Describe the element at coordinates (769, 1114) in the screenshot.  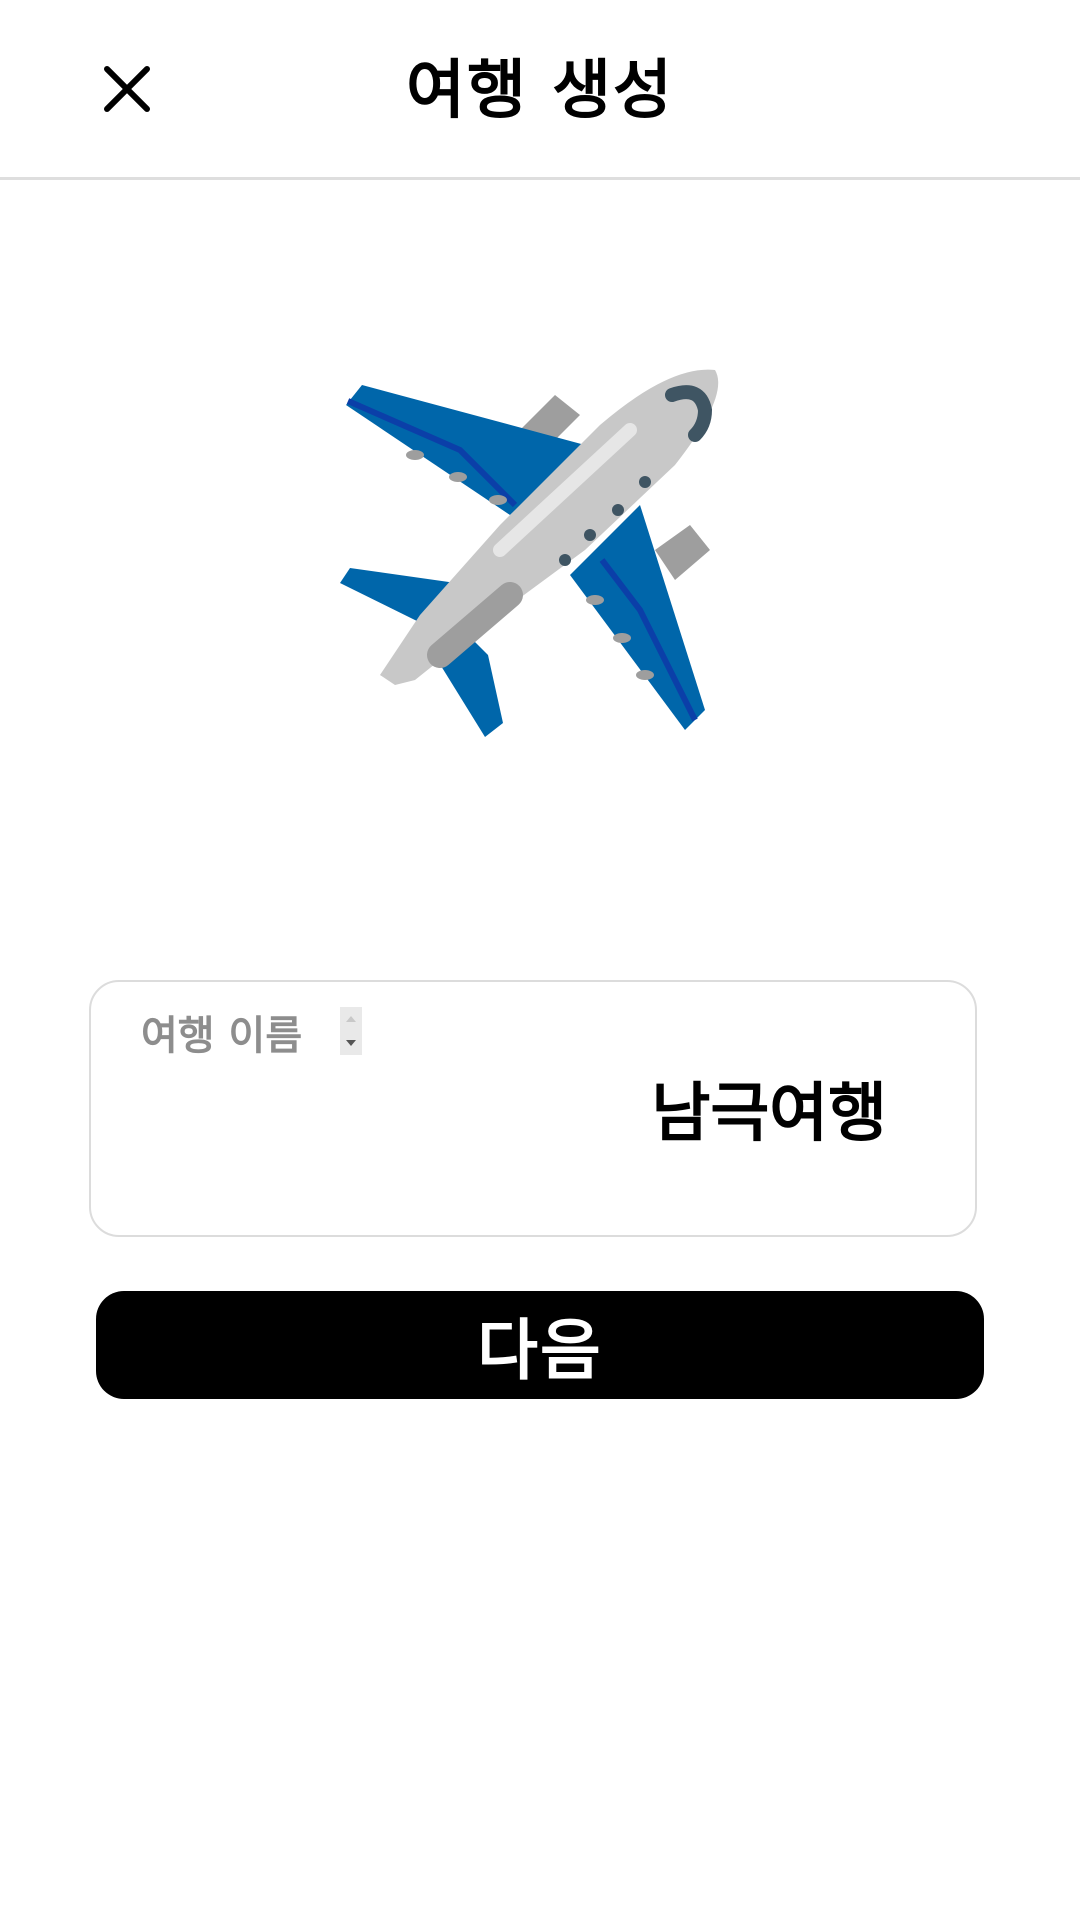
I see `trip-name-input: 남극여행` at that location.